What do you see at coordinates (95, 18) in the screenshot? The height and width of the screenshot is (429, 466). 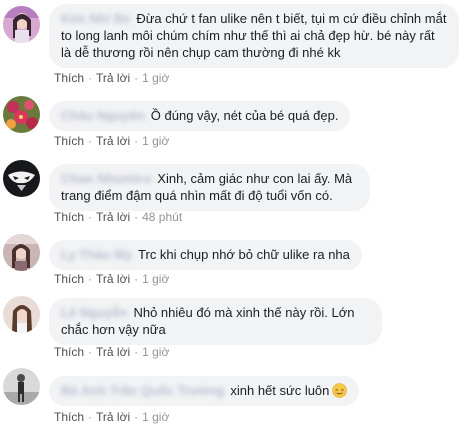 I see `comment-author: Kim Nhi Be` at bounding box center [95, 18].